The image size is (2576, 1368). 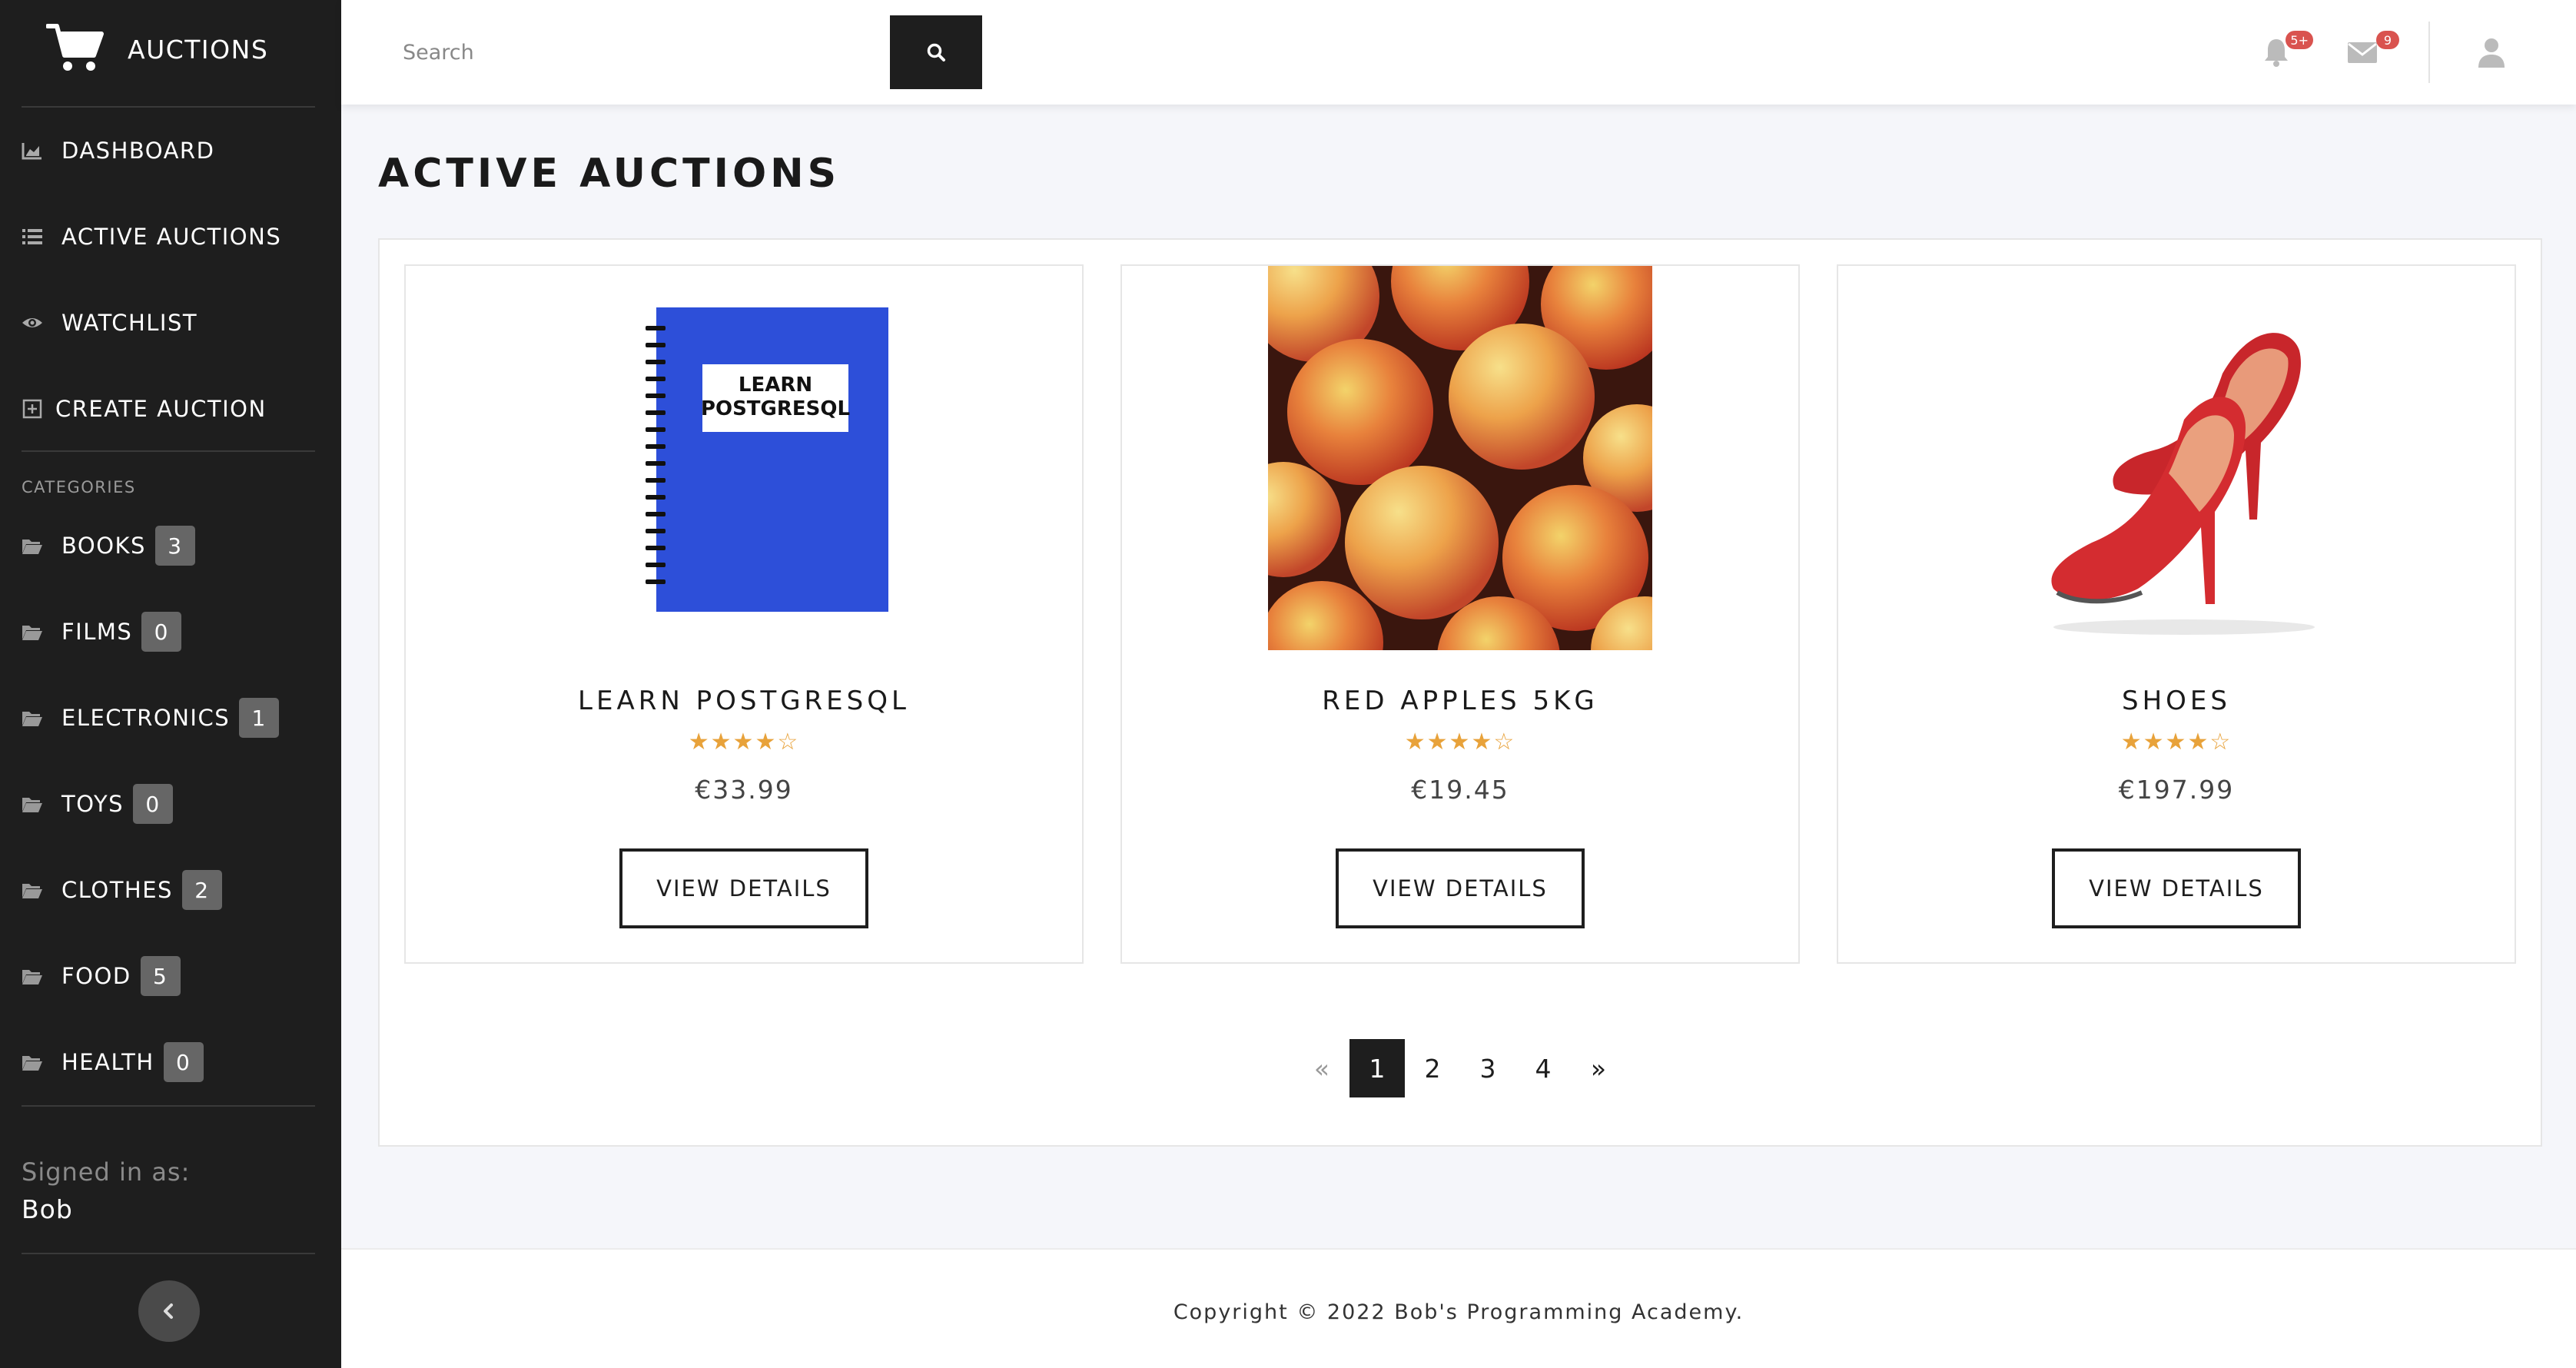 What do you see at coordinates (104, 546) in the screenshot?
I see `category-label: BOOKS` at bounding box center [104, 546].